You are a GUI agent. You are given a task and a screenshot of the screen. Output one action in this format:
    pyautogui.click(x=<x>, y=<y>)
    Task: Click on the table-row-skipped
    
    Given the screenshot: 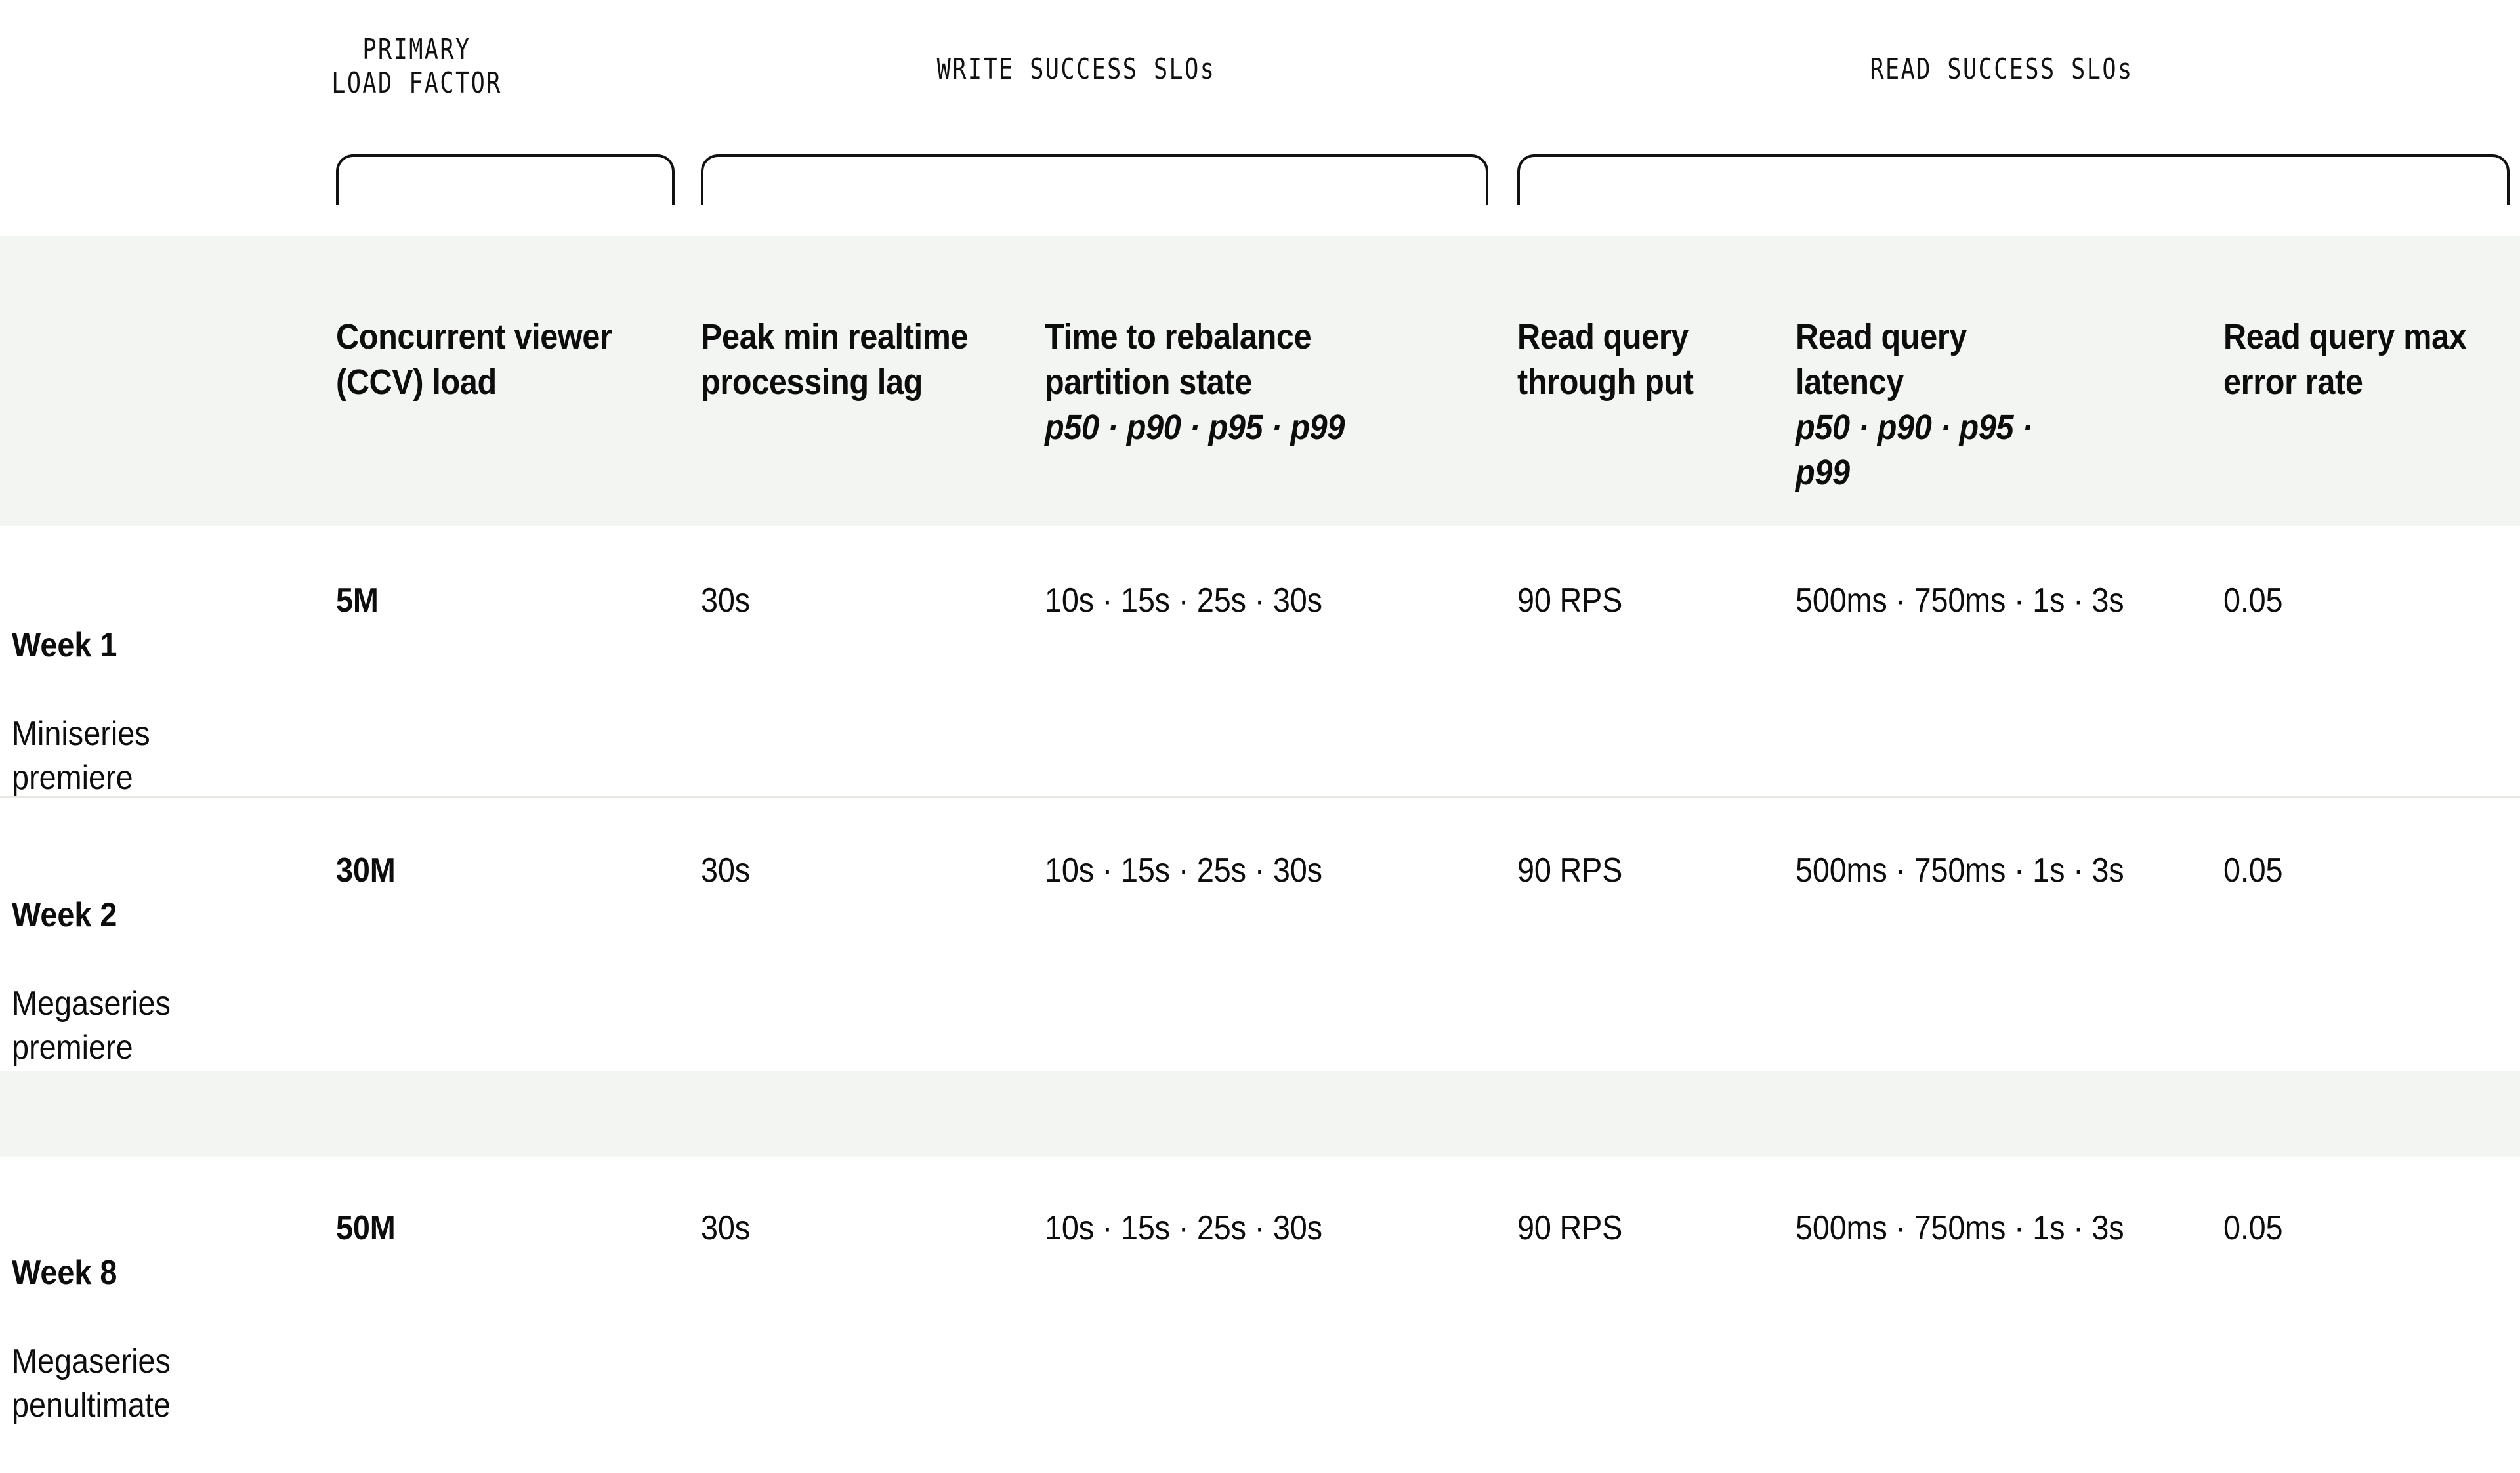 What is the action you would take?
    pyautogui.click(x=1260, y=1114)
    